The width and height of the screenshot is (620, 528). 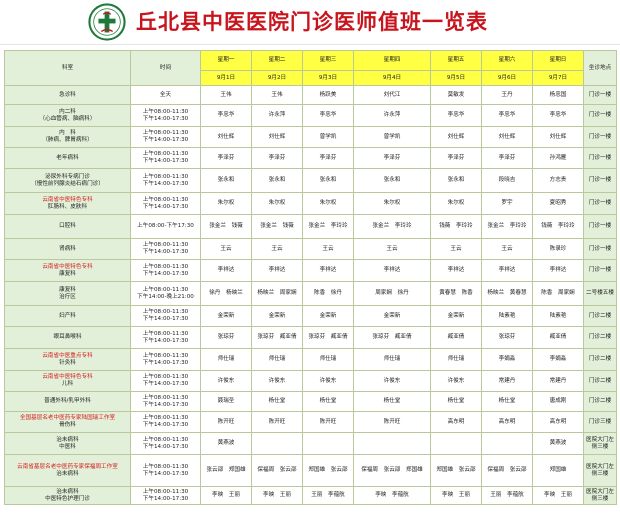 What do you see at coordinates (277, 495) in the screenshot?
I see `doctor-cell: 李映 王丽` at bounding box center [277, 495].